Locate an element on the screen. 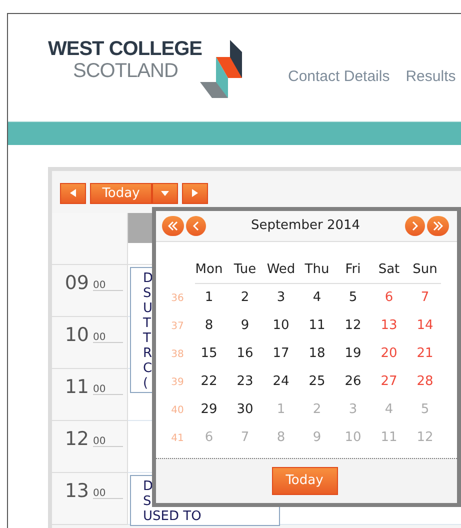  double-chevron-right-icon is located at coordinates (438, 226).